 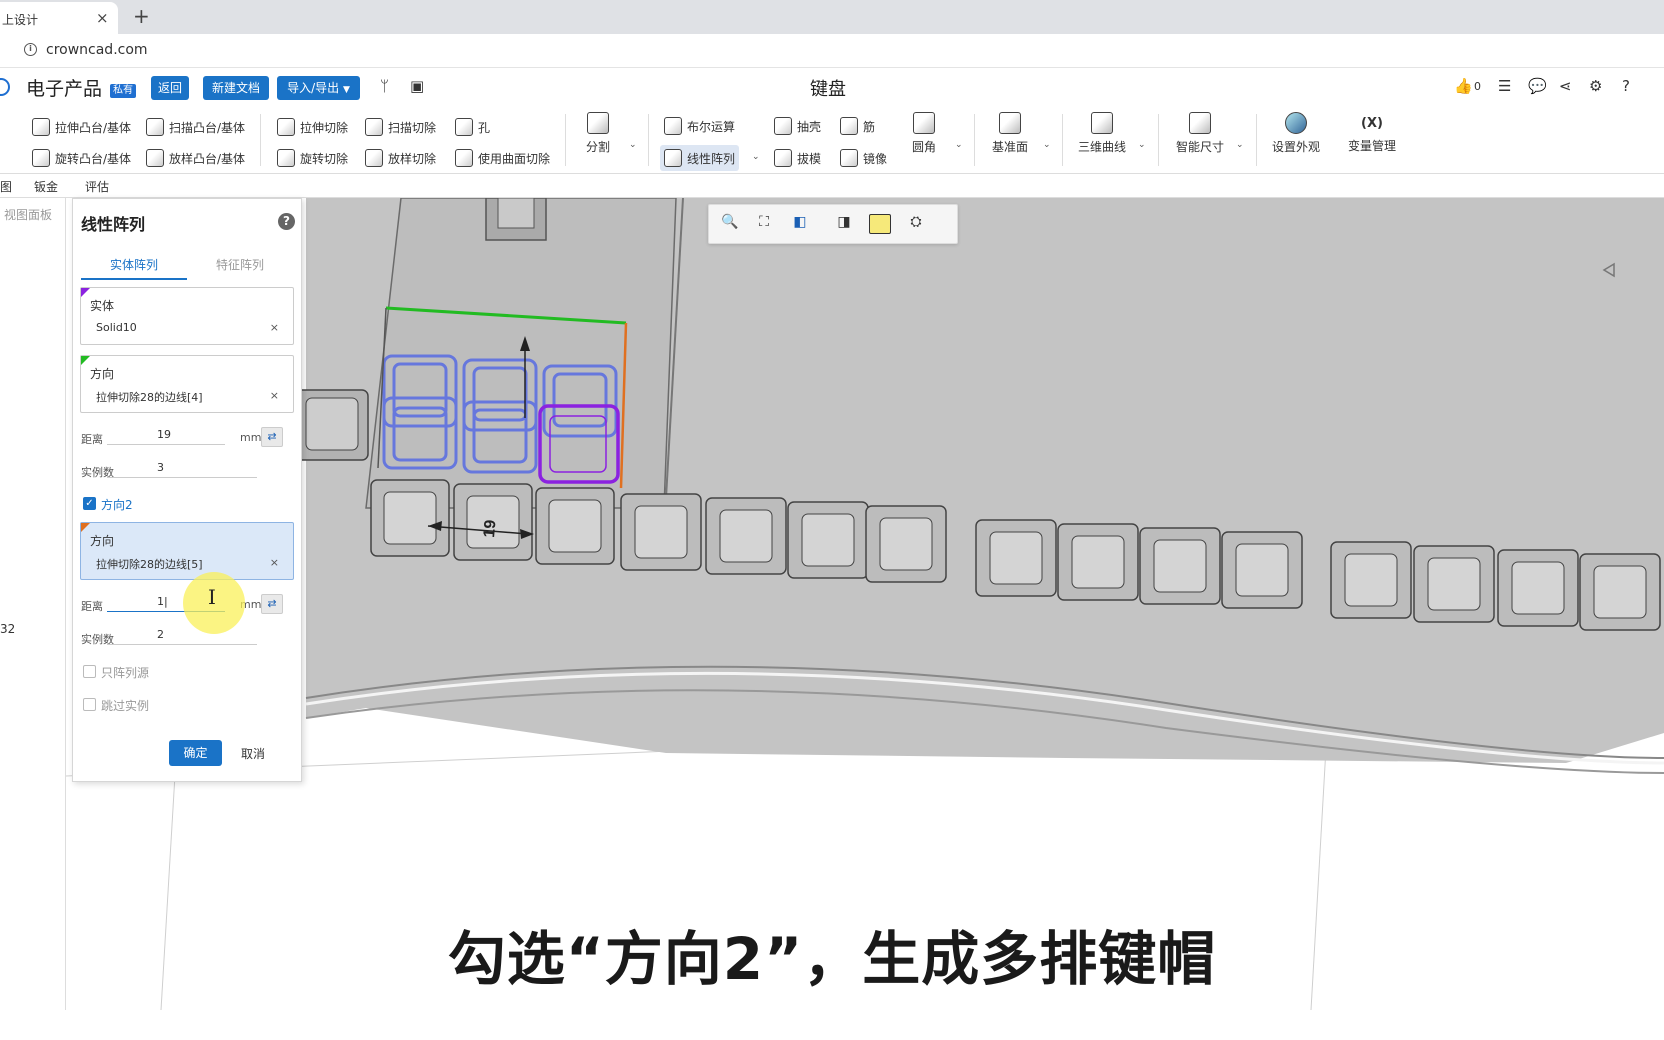 I want to click on loft-cut-button: 放样切除, so click(x=400, y=158).